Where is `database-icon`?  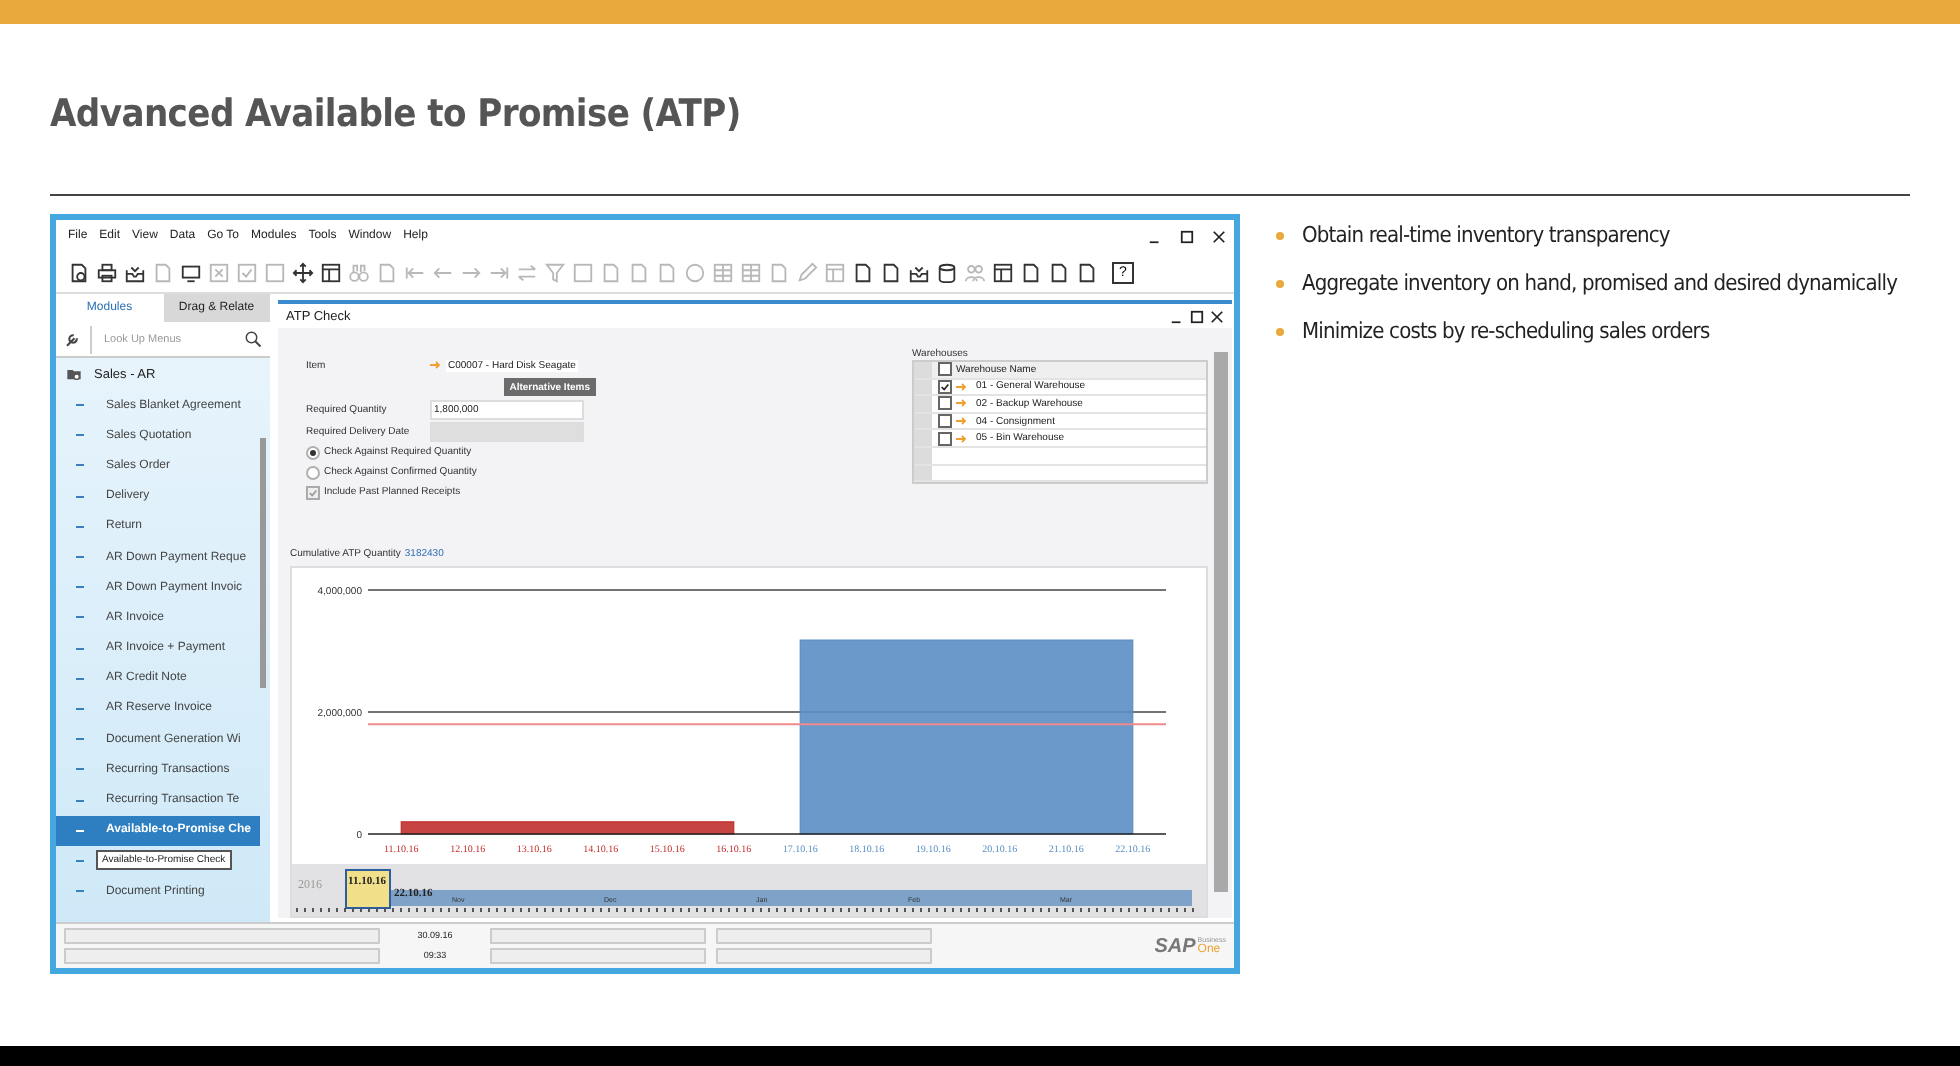 database-icon is located at coordinates (947, 272).